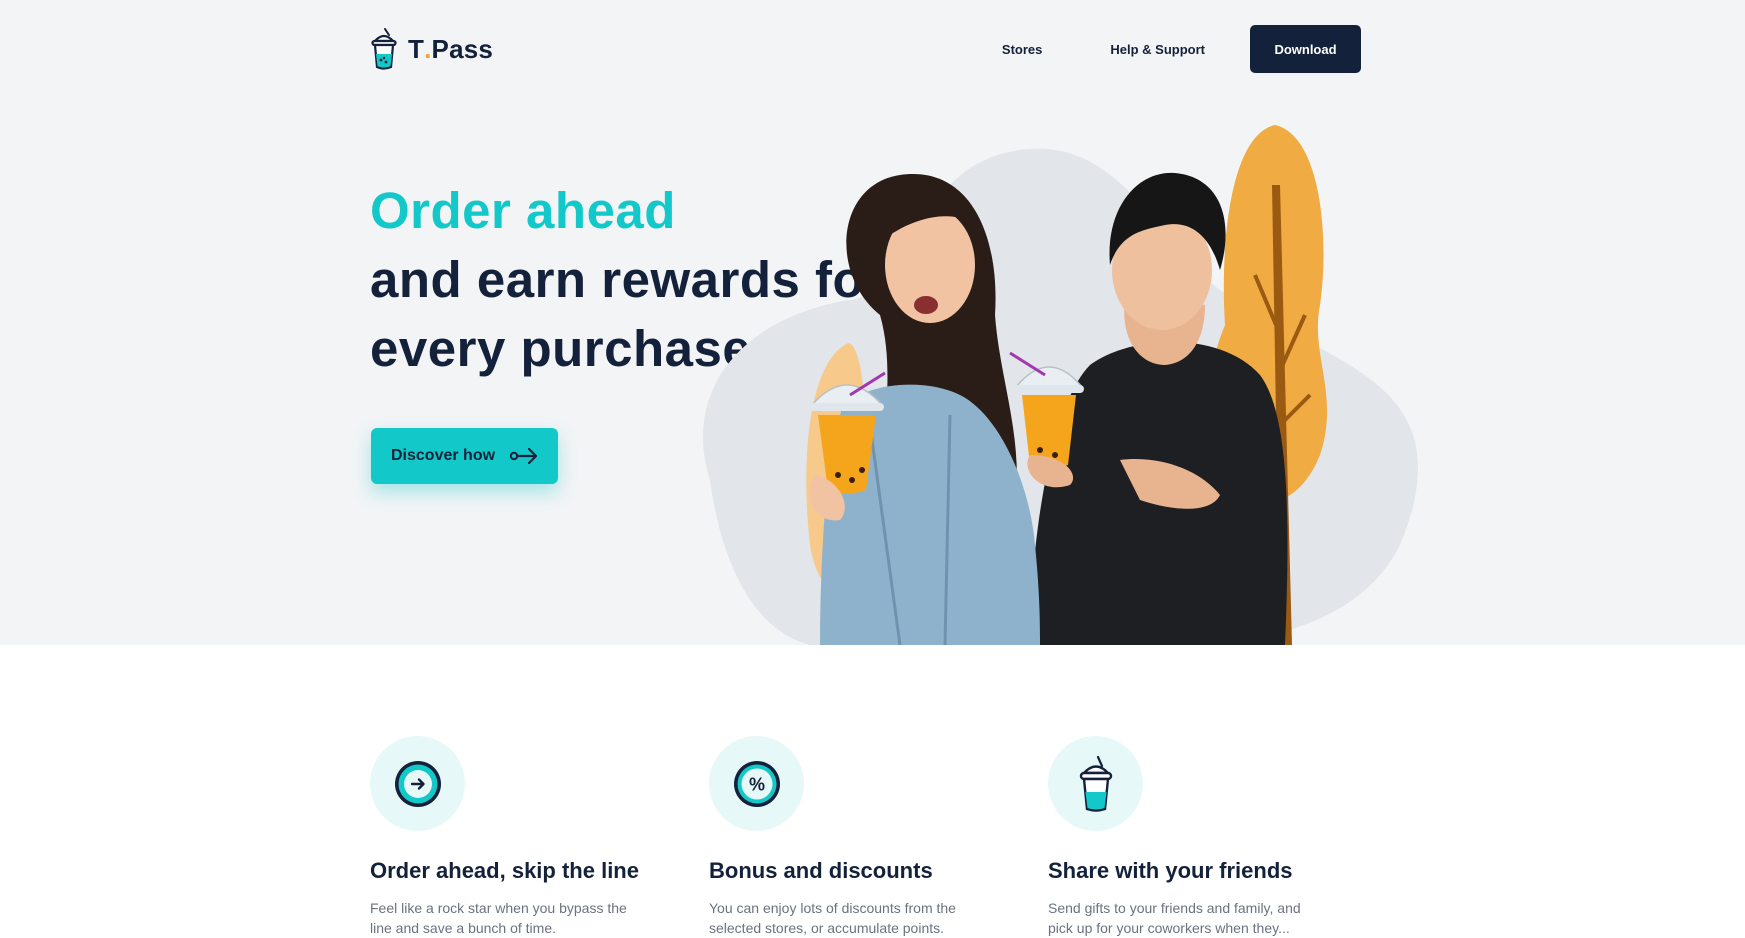 This screenshot has width=1745, height=938. What do you see at coordinates (462, 48) in the screenshot?
I see `brand-name-rest: Pass` at bounding box center [462, 48].